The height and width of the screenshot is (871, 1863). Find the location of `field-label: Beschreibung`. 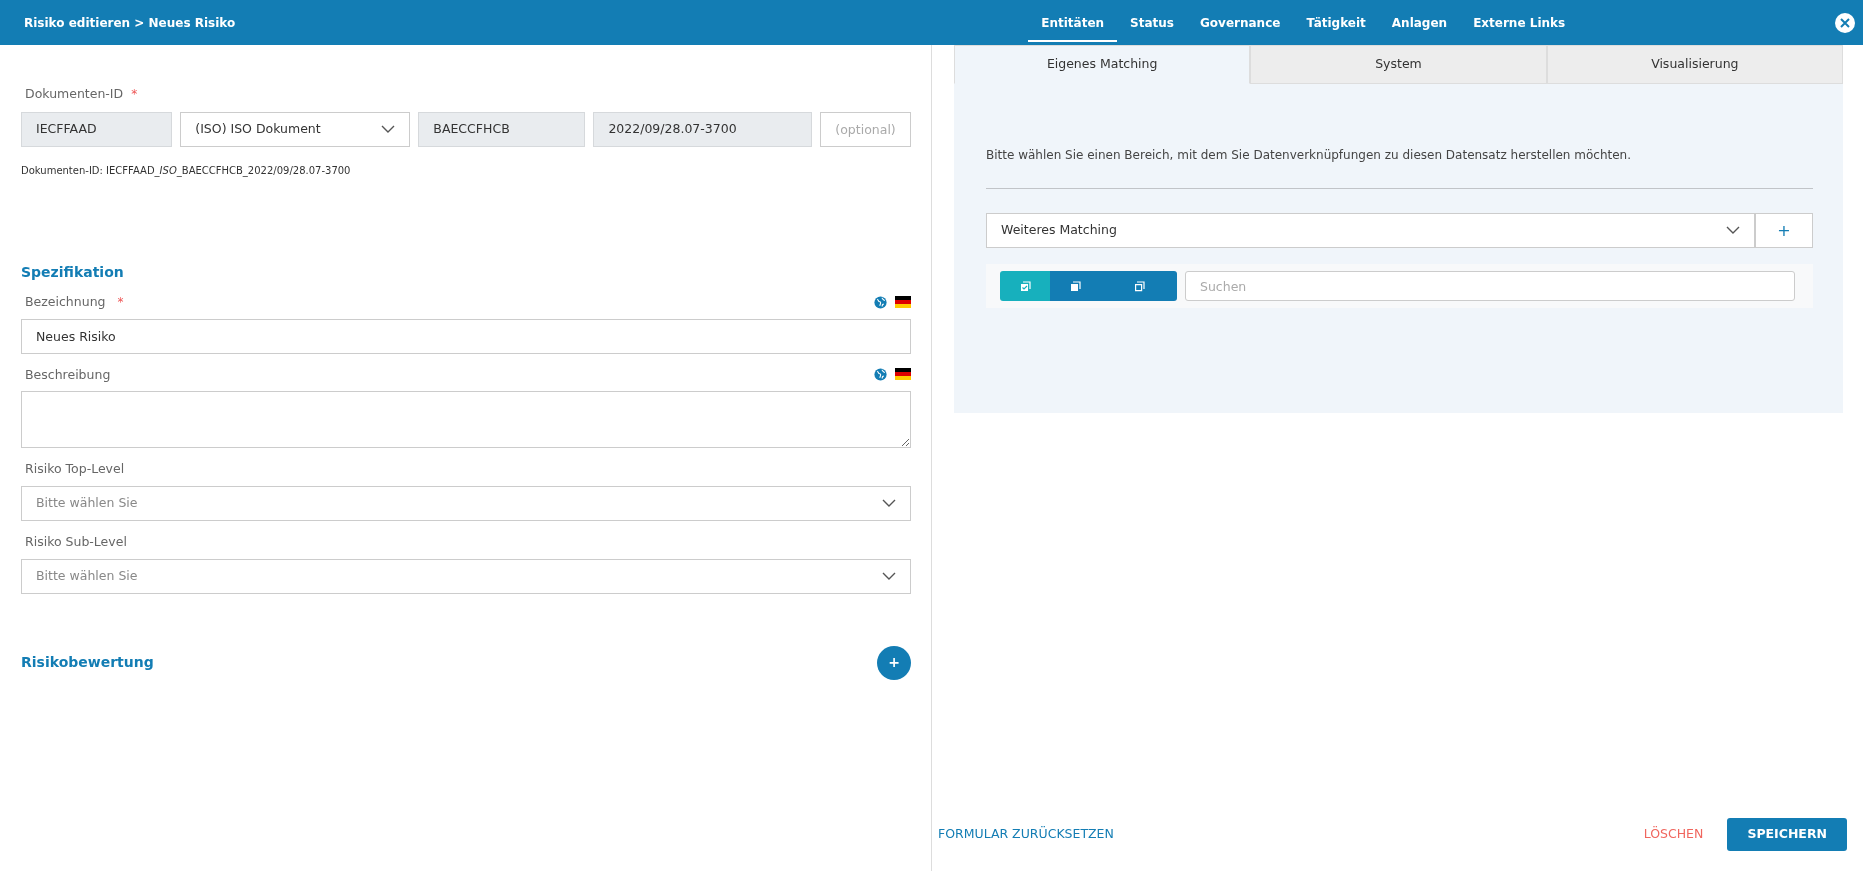

field-label: Beschreibung is located at coordinates (68, 374).